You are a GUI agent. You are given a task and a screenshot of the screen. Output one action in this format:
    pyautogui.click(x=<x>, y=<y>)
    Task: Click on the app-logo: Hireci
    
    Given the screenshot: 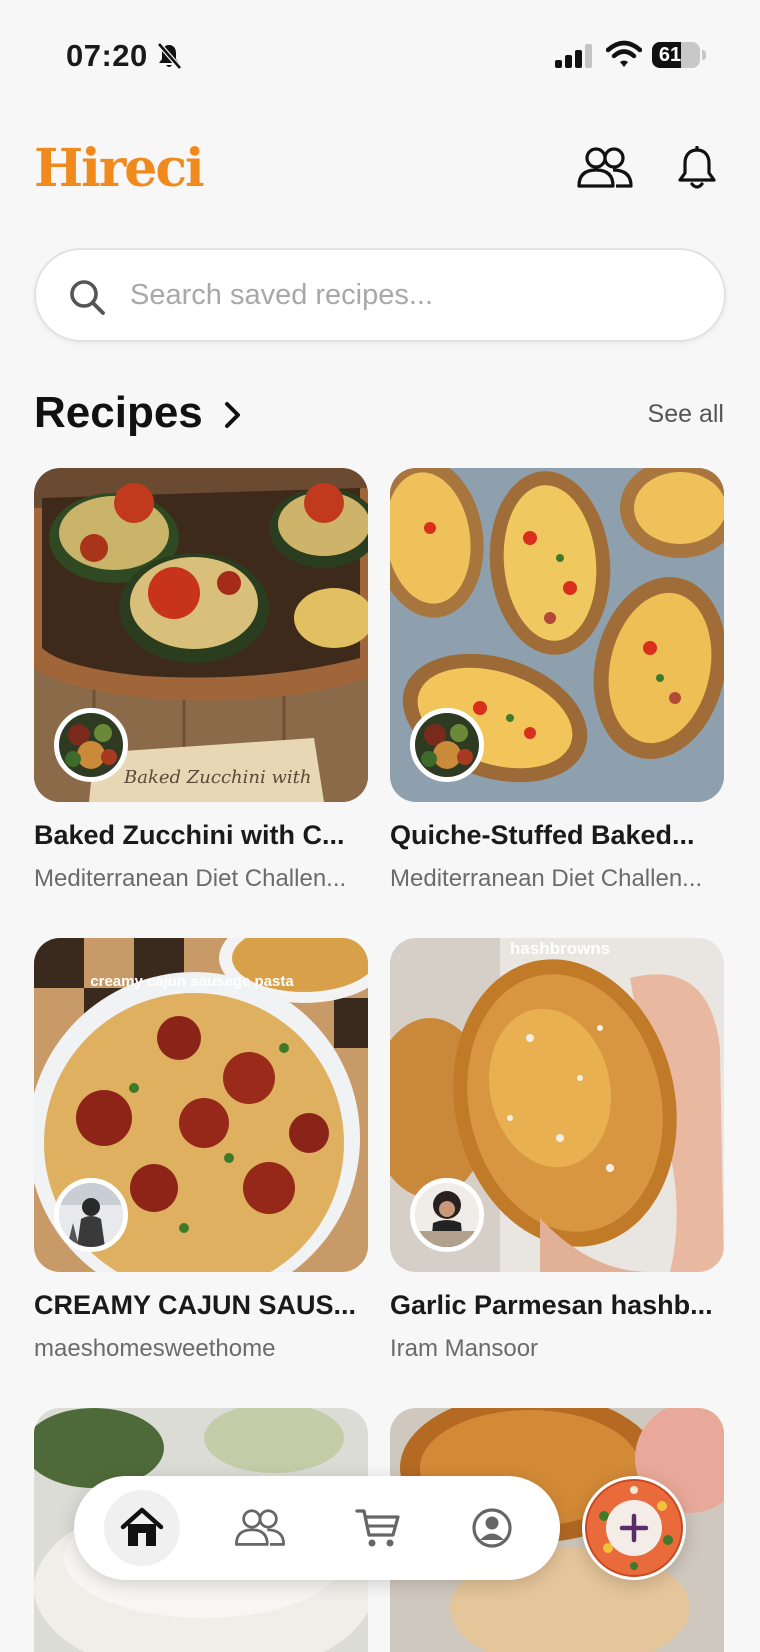 What is the action you would take?
    pyautogui.click(x=119, y=168)
    